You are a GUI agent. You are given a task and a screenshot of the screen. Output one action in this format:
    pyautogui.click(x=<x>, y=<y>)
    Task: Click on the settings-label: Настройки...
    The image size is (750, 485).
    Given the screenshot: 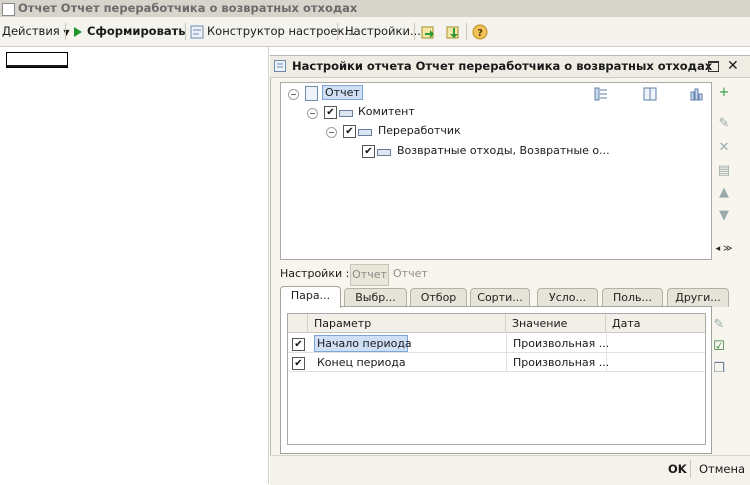 What is the action you would take?
    pyautogui.click(x=383, y=31)
    